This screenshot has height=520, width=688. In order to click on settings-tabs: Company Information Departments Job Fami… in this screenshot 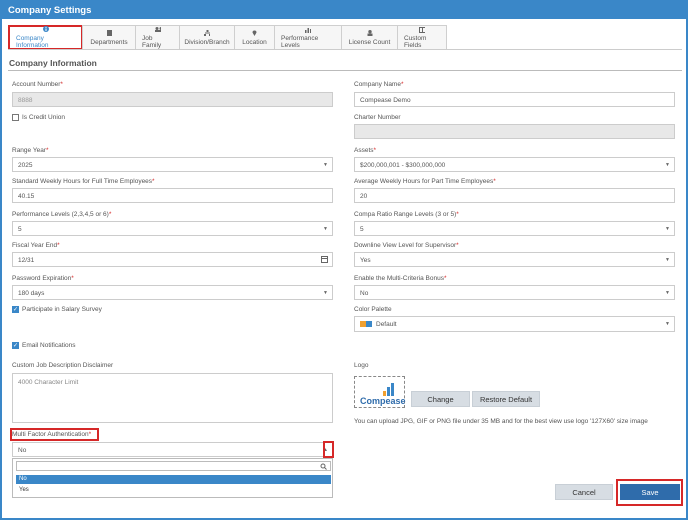, I will do `click(227, 37)`.